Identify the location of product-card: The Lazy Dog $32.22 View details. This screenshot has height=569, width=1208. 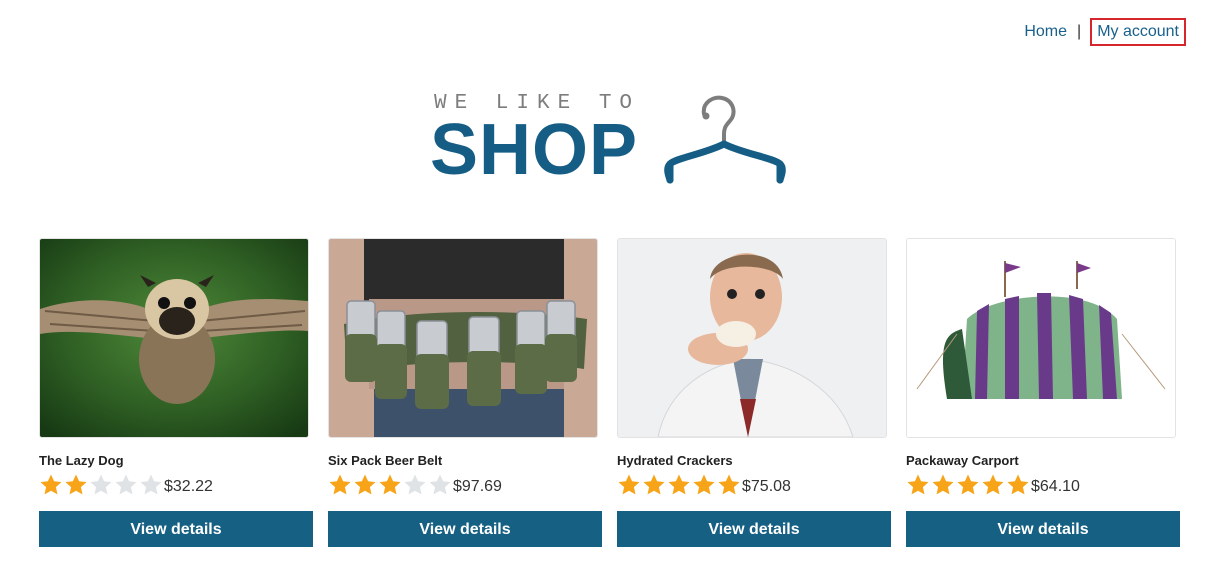
(176, 392).